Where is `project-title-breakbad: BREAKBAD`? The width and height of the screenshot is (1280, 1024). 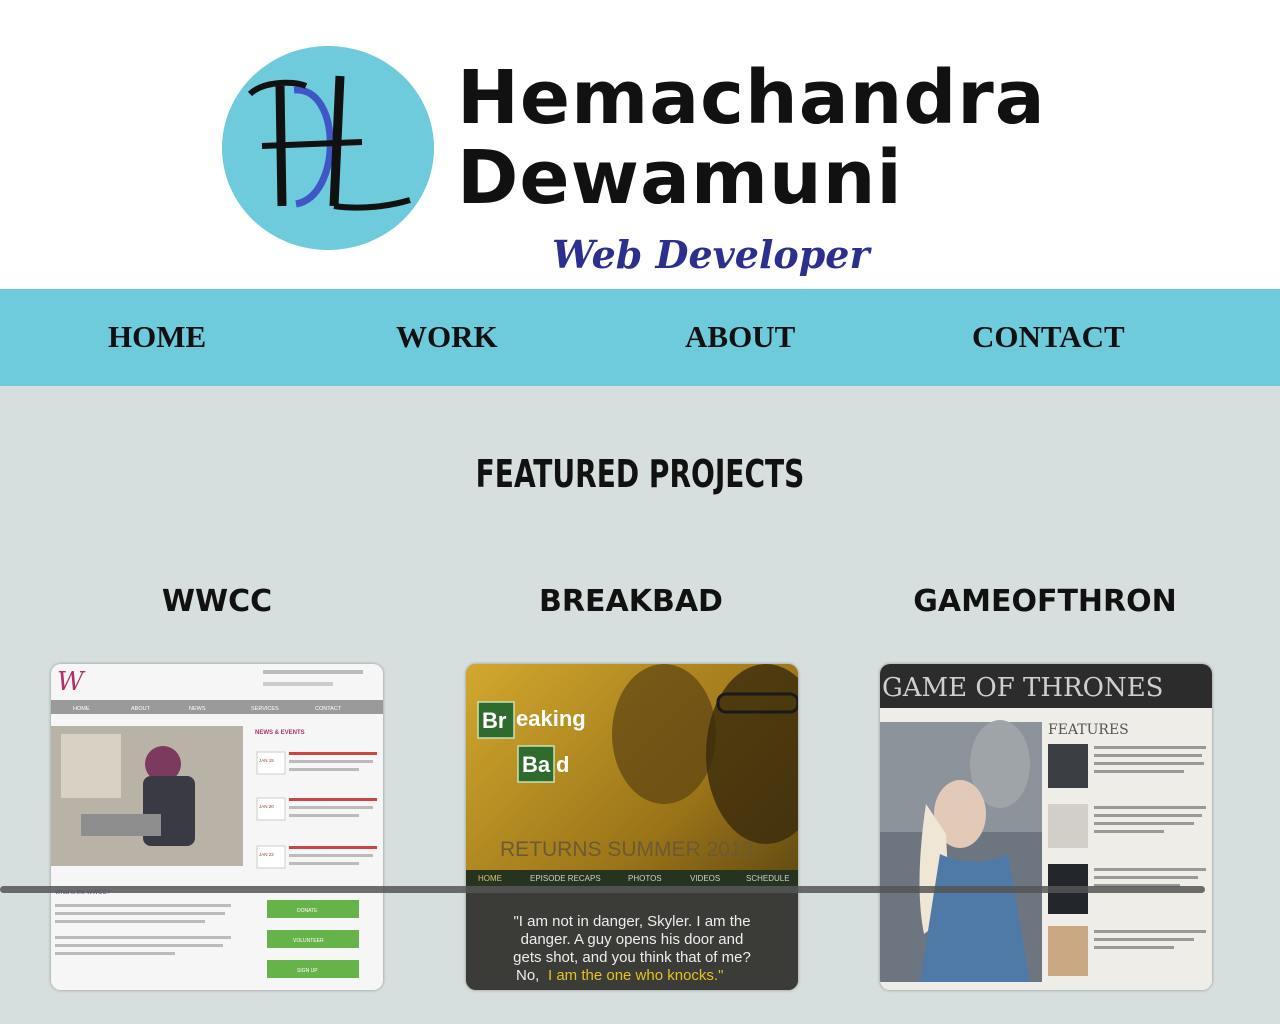 project-title-breakbad: BREAKBAD is located at coordinates (631, 601).